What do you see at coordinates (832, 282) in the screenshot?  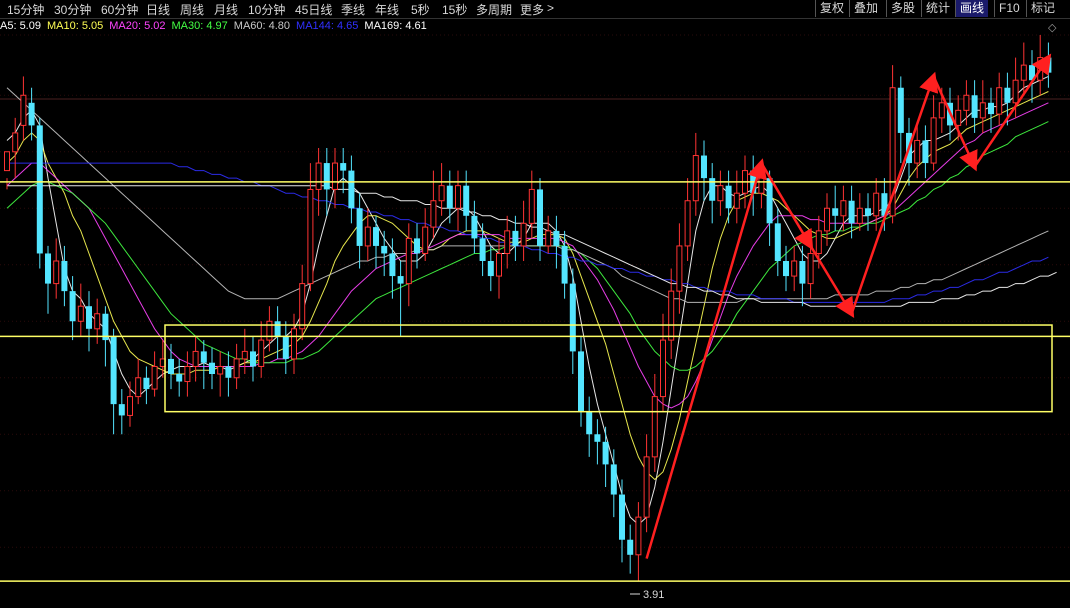 I see `trend-arrow` at bounding box center [832, 282].